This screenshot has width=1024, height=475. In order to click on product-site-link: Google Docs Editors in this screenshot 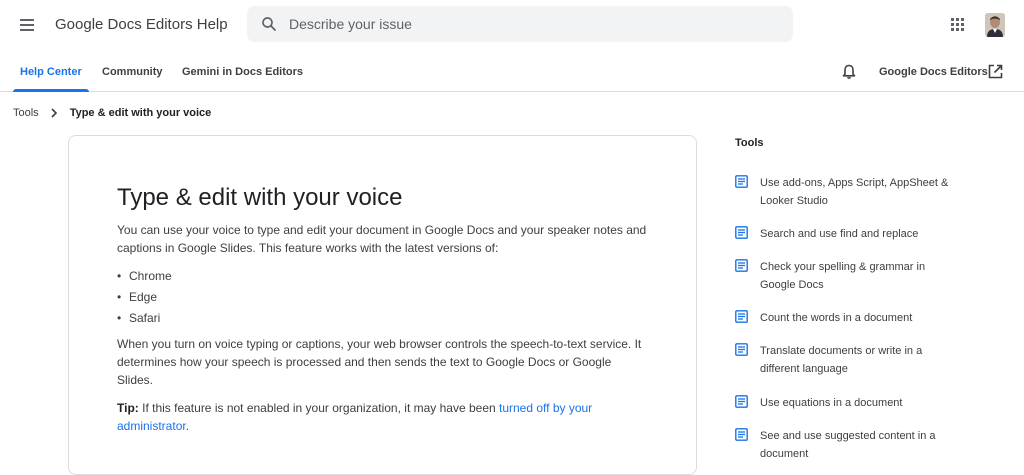, I will do `click(933, 71)`.